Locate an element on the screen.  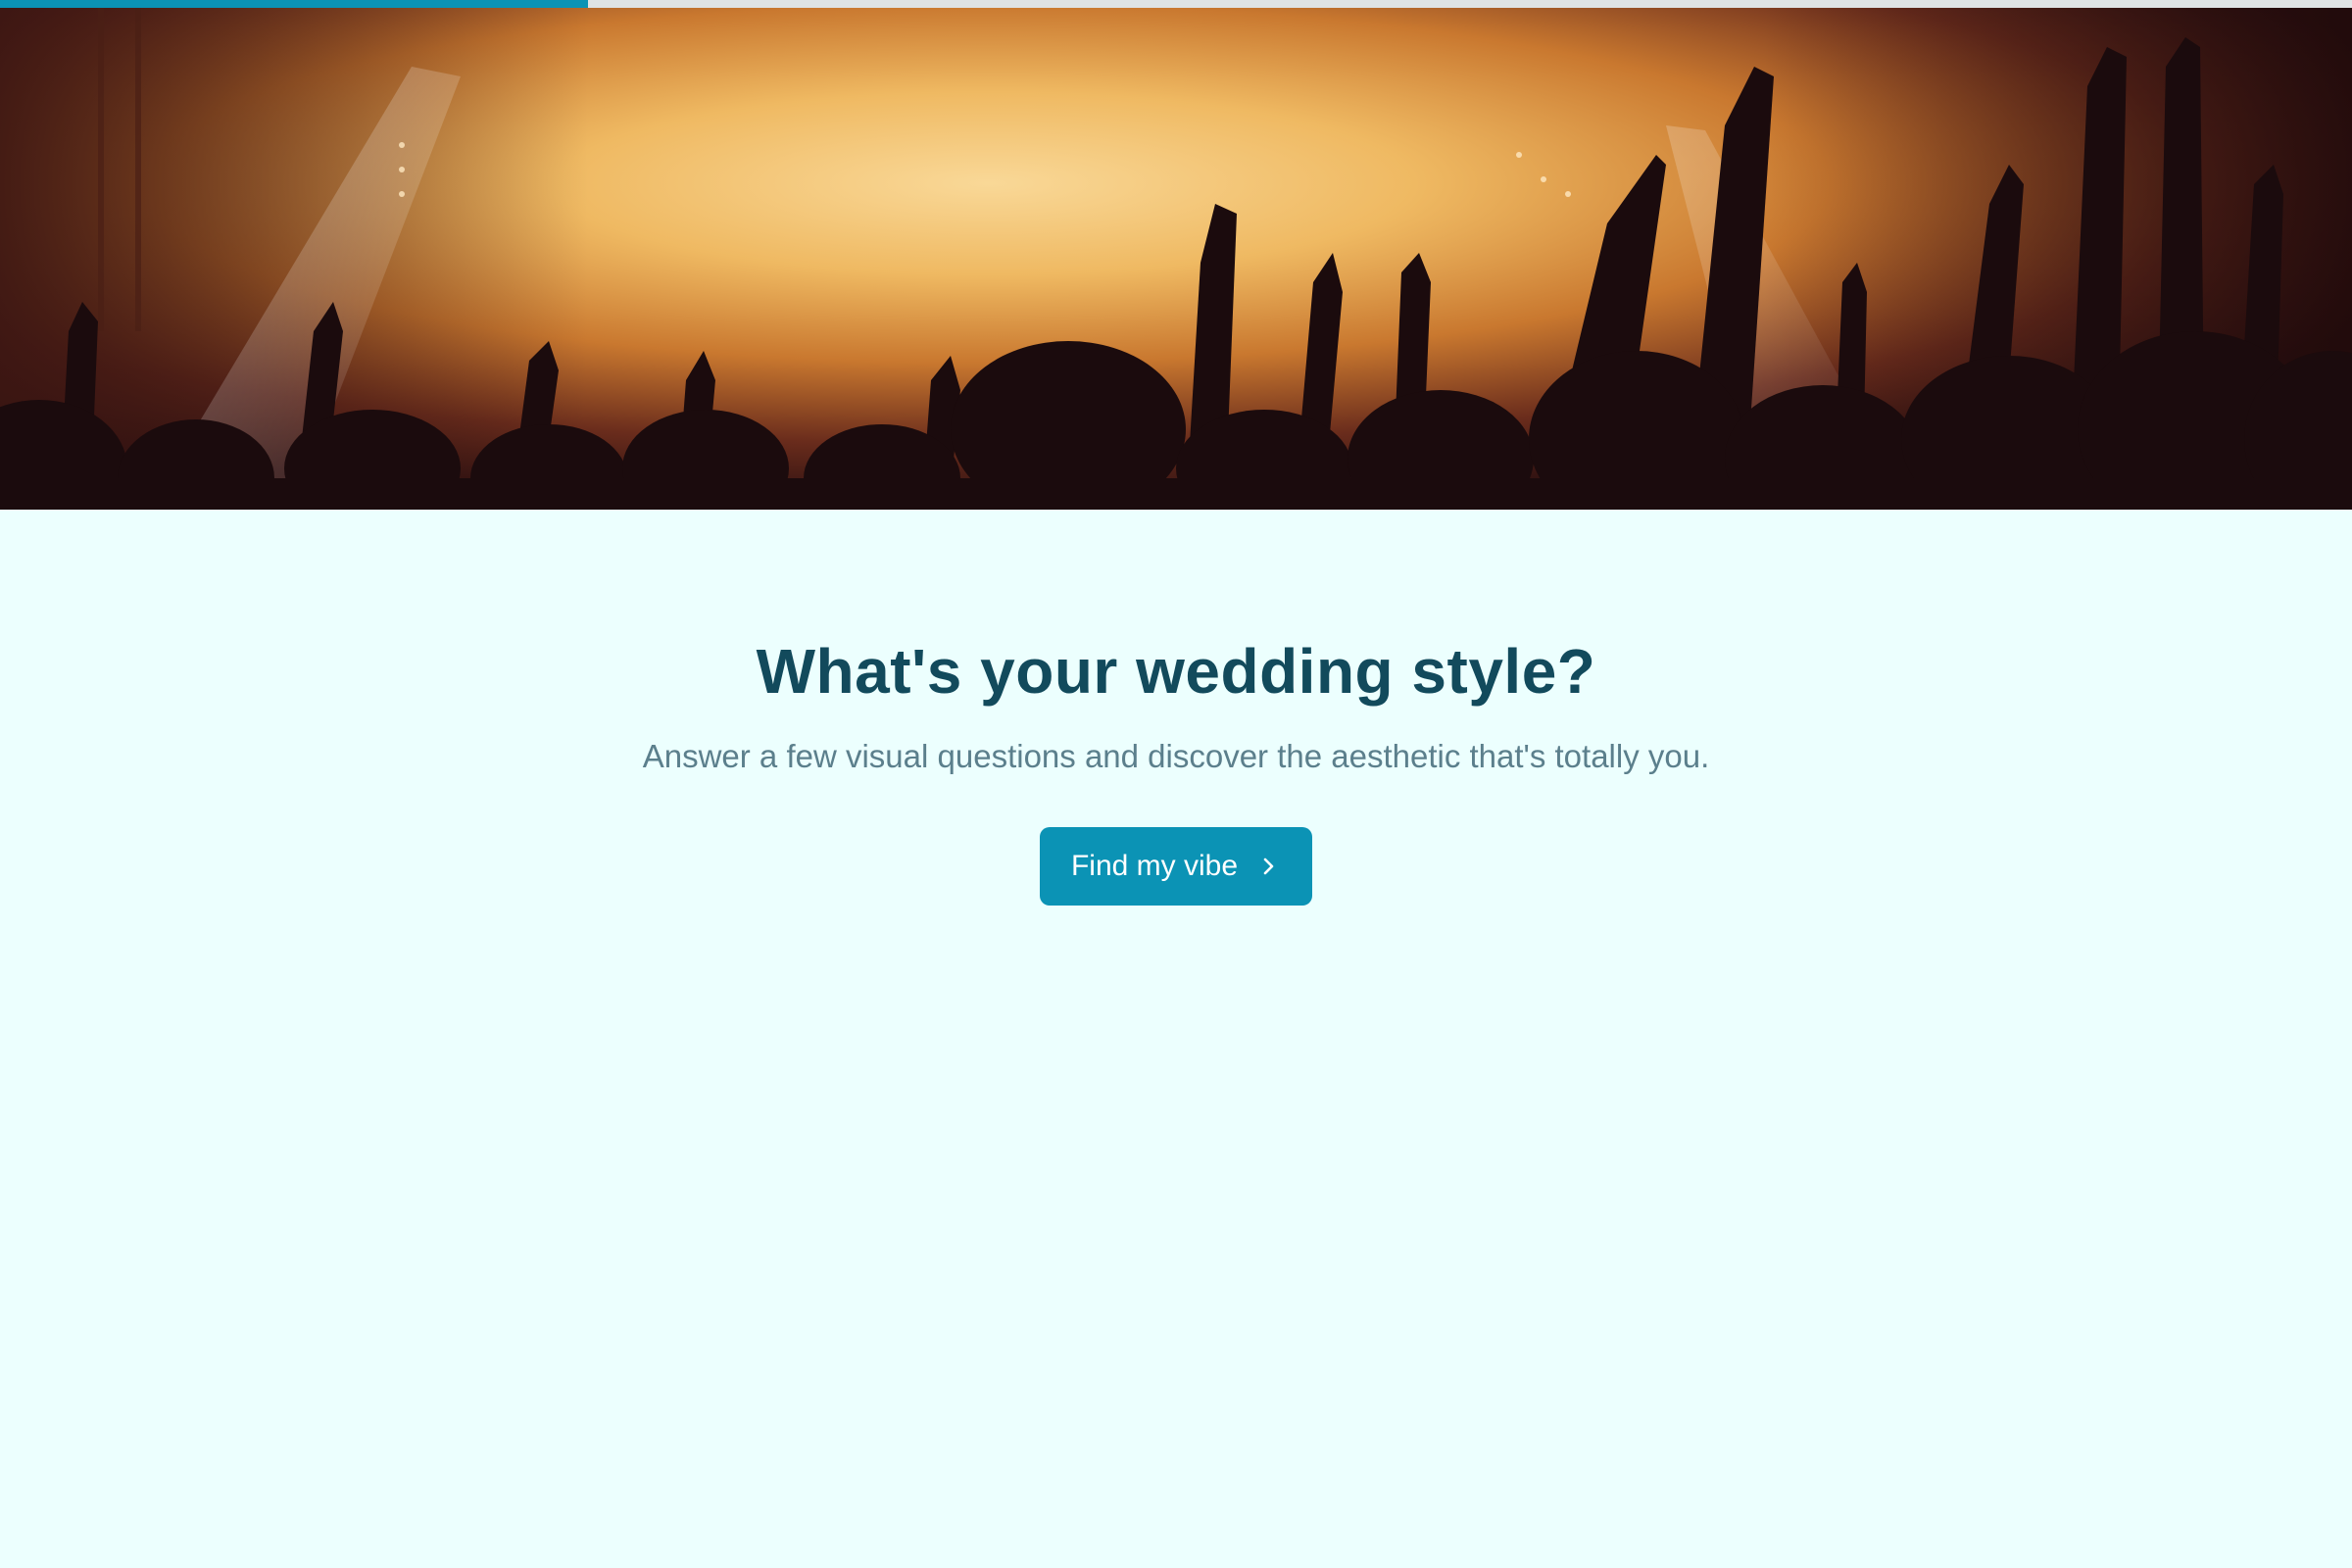
page-title: What's your wedding style? is located at coordinates (1176, 671).